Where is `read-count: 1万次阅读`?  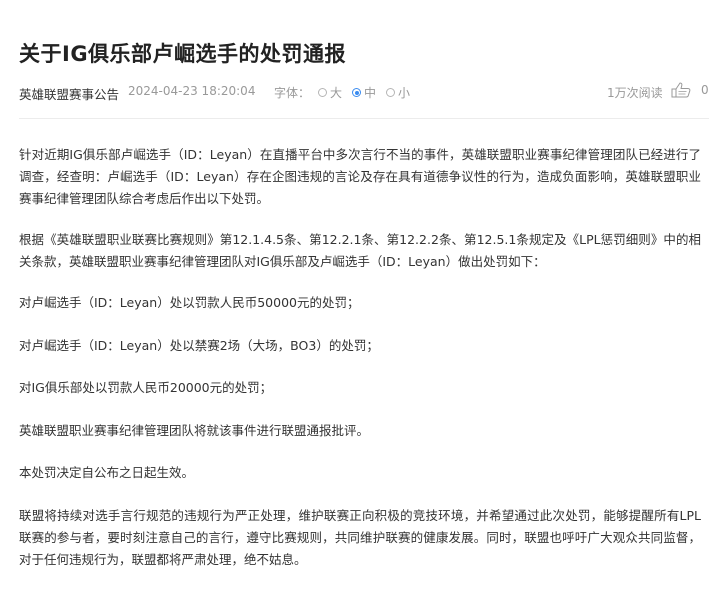 read-count: 1万次阅读 is located at coordinates (635, 93).